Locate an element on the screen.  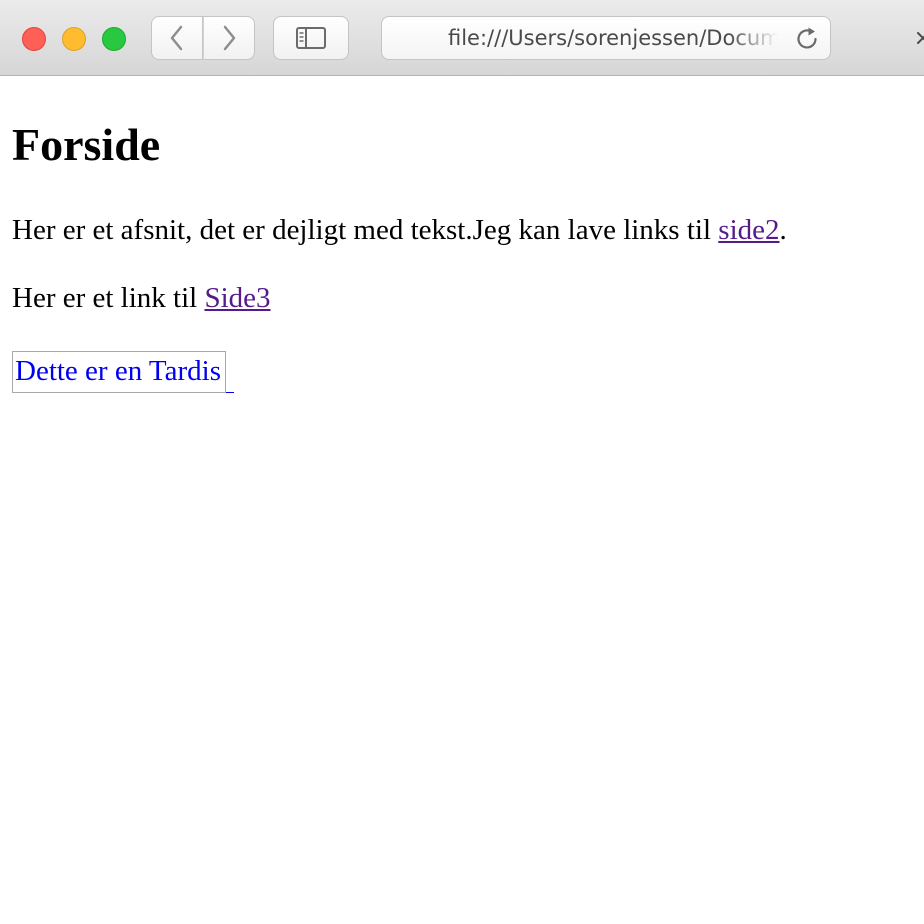
sidebar-icon is located at coordinates (311, 38).